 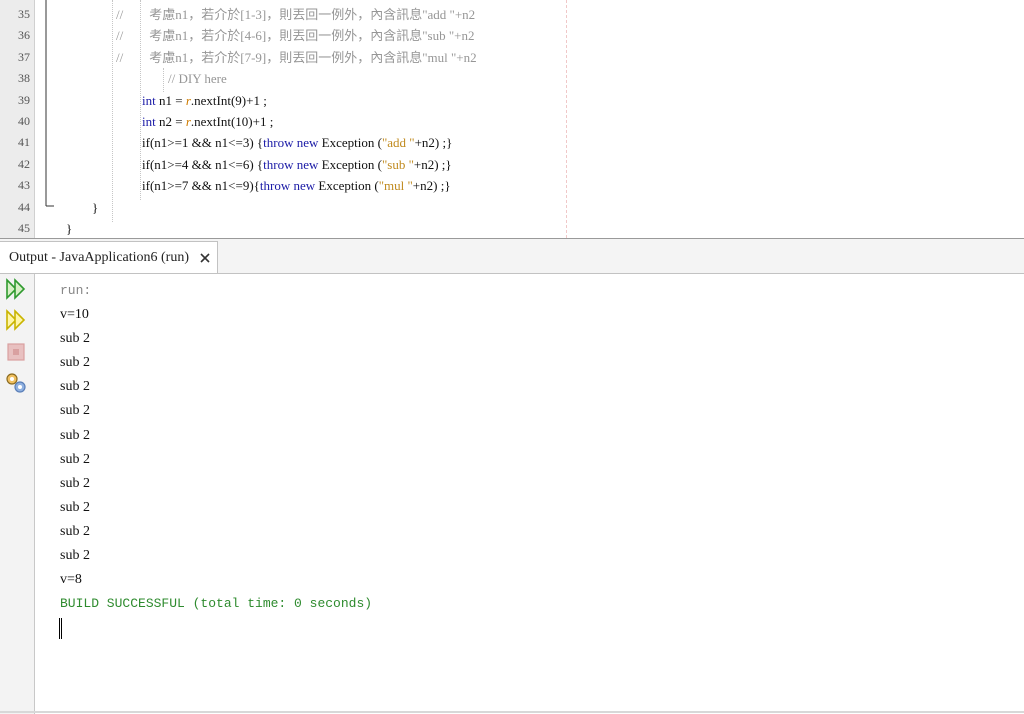 I want to click on close-icon, so click(x=205, y=258).